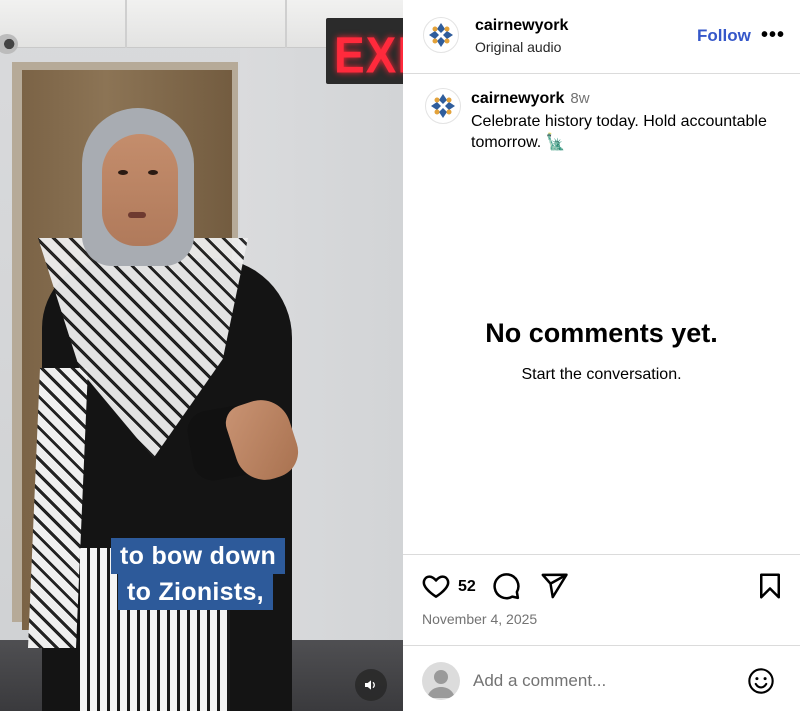  I want to click on share-button, so click(554, 588).